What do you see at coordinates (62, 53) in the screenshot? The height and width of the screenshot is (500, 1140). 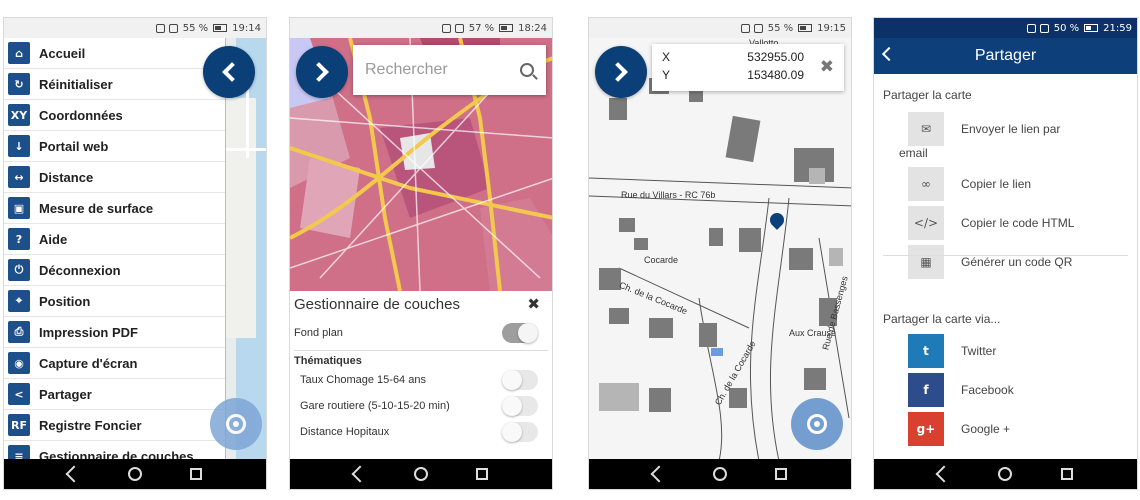 I see `menu-item-label: Accueil` at bounding box center [62, 53].